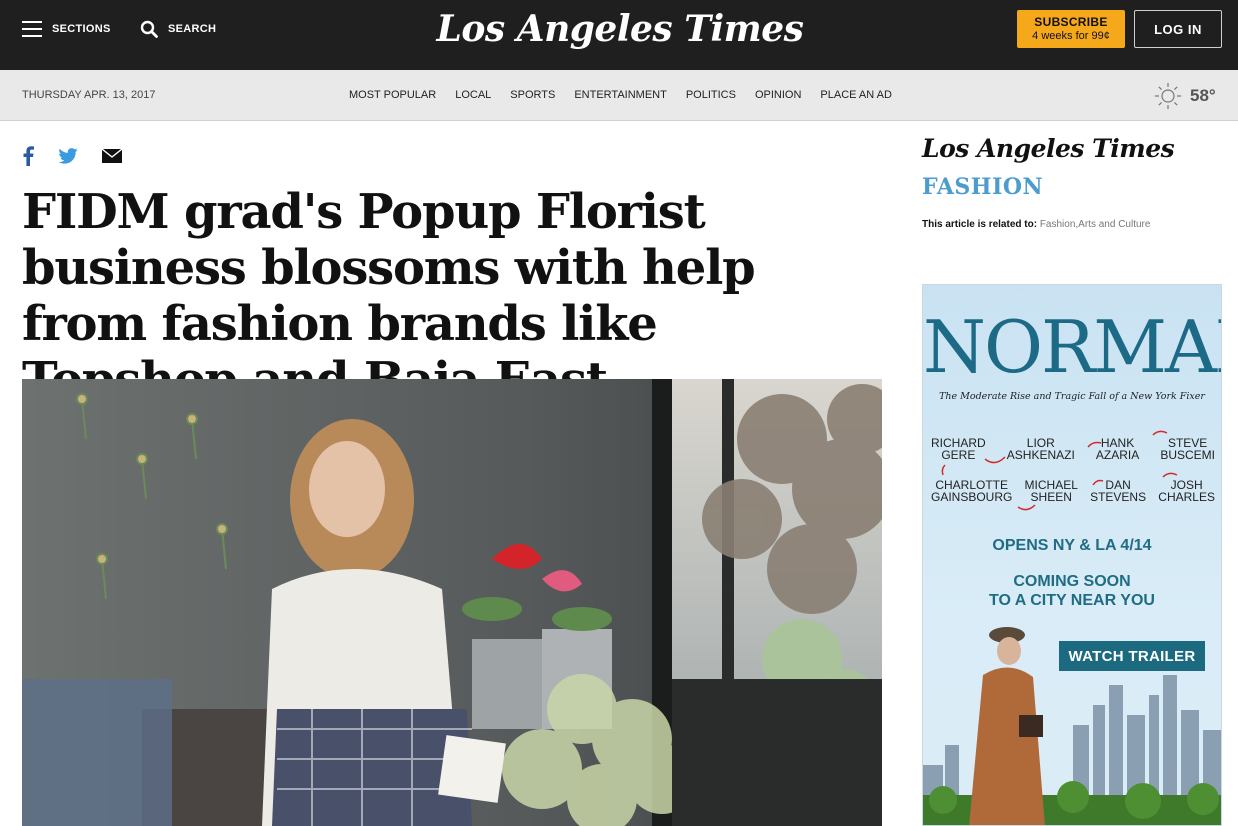 Image resolution: width=1238 pixels, height=826 pixels. I want to click on subscribe-button: SUBSCRIBE 4 weeks for 99¢, so click(1071, 29).